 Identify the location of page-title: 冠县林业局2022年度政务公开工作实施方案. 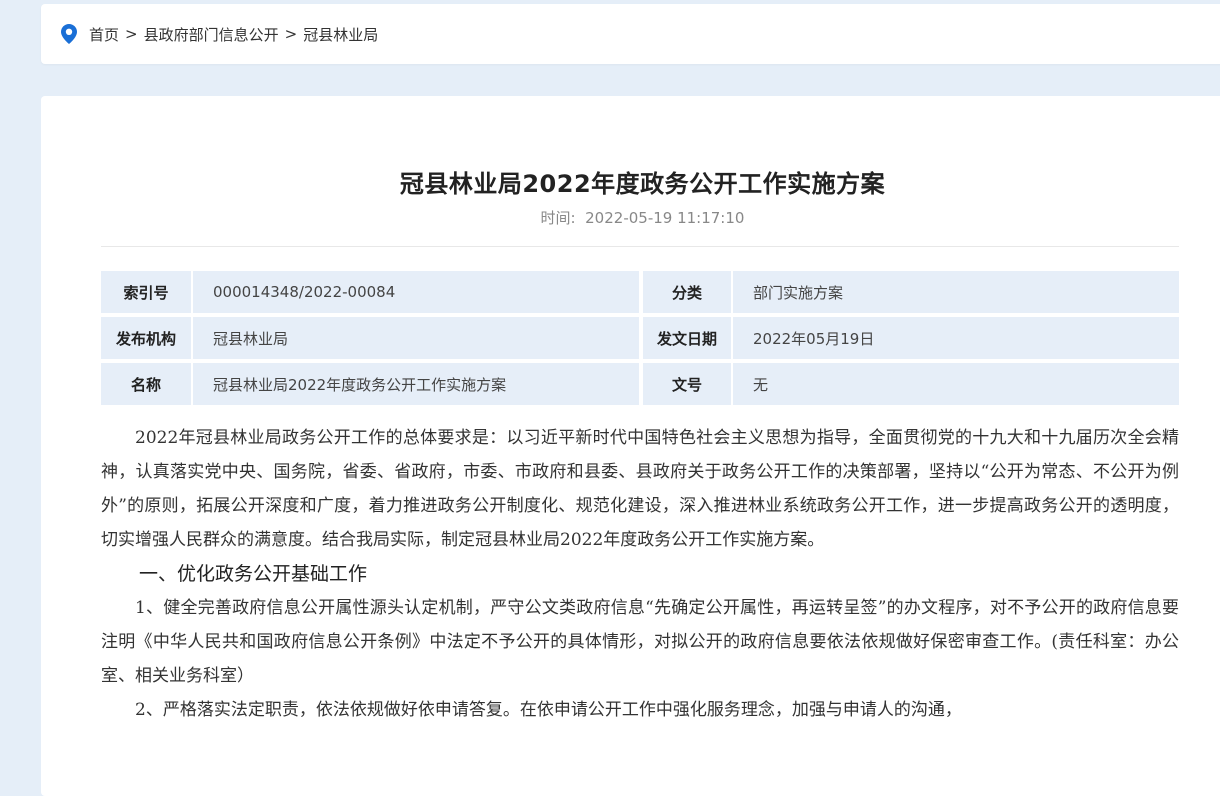
(642, 184).